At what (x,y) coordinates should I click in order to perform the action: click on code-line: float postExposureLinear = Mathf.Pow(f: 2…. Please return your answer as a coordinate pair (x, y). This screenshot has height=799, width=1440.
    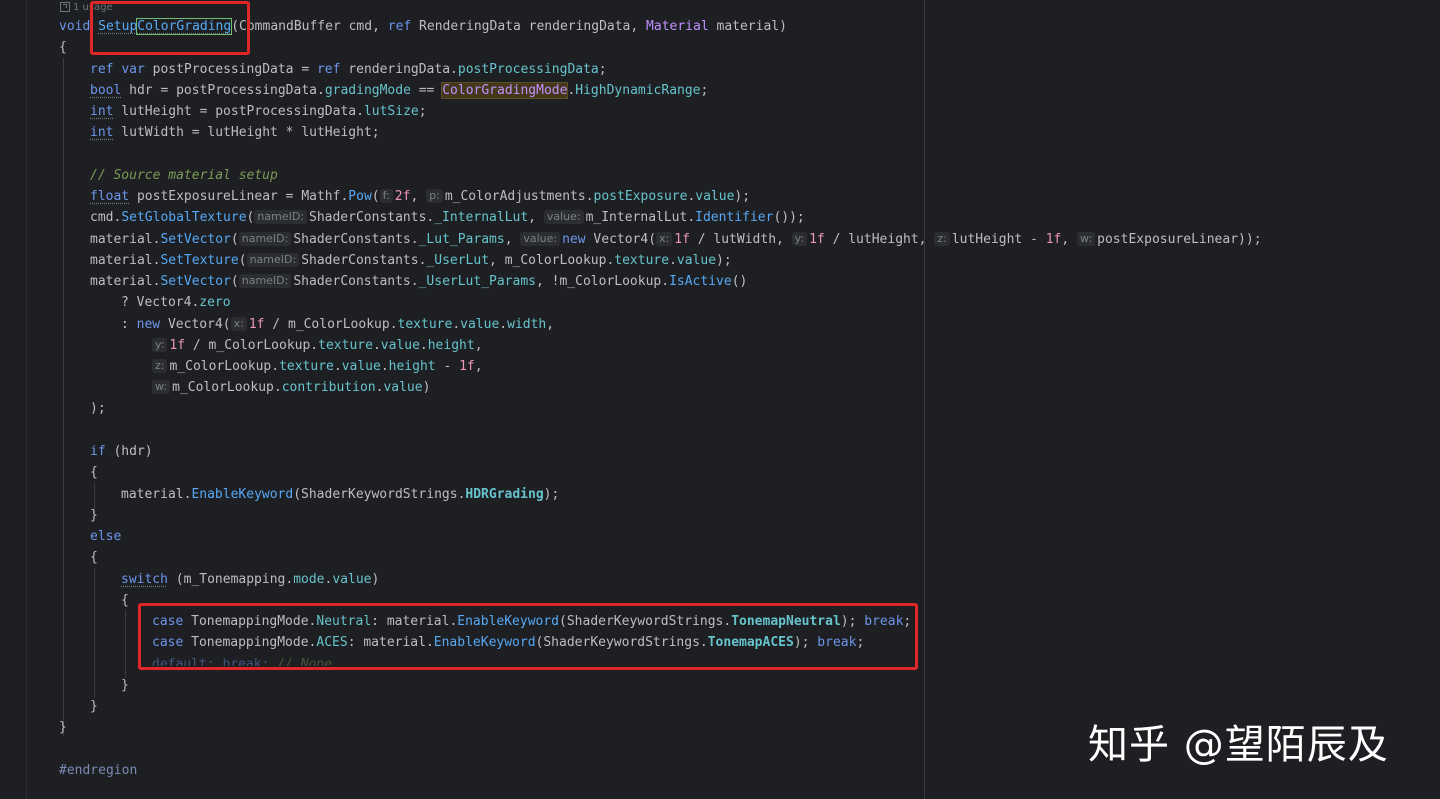
    Looking at the image, I should click on (420, 196).